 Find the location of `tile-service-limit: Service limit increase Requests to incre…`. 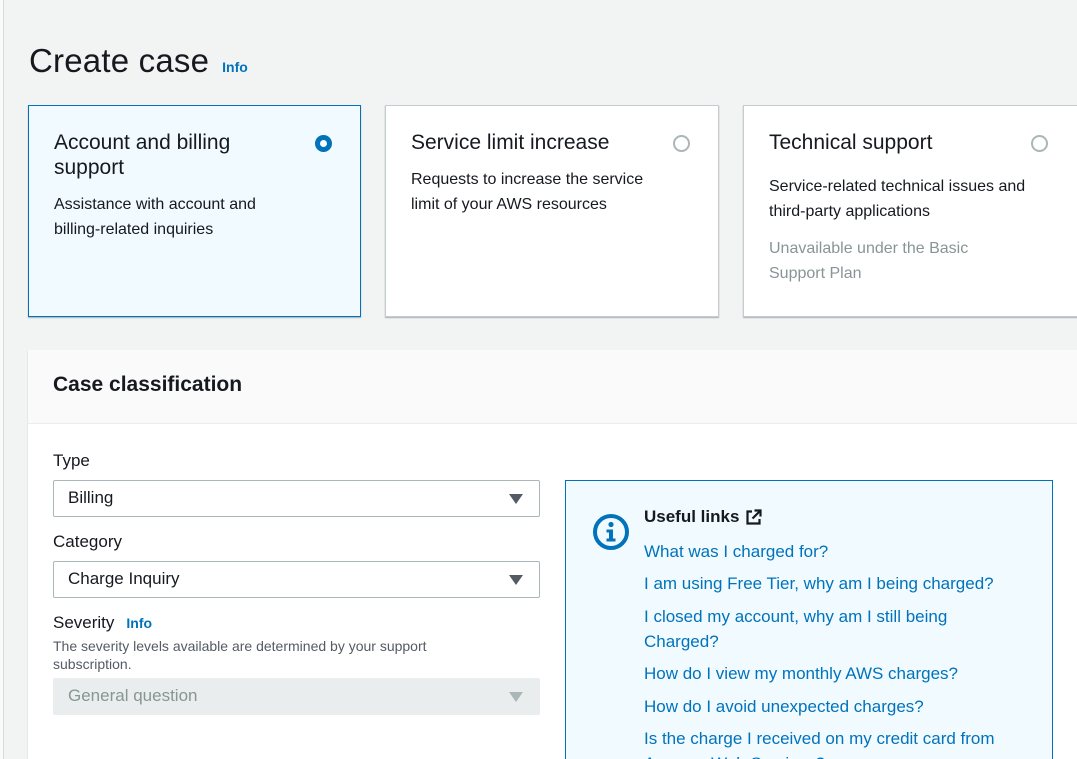

tile-service-limit: Service limit increase Requests to incre… is located at coordinates (552, 211).